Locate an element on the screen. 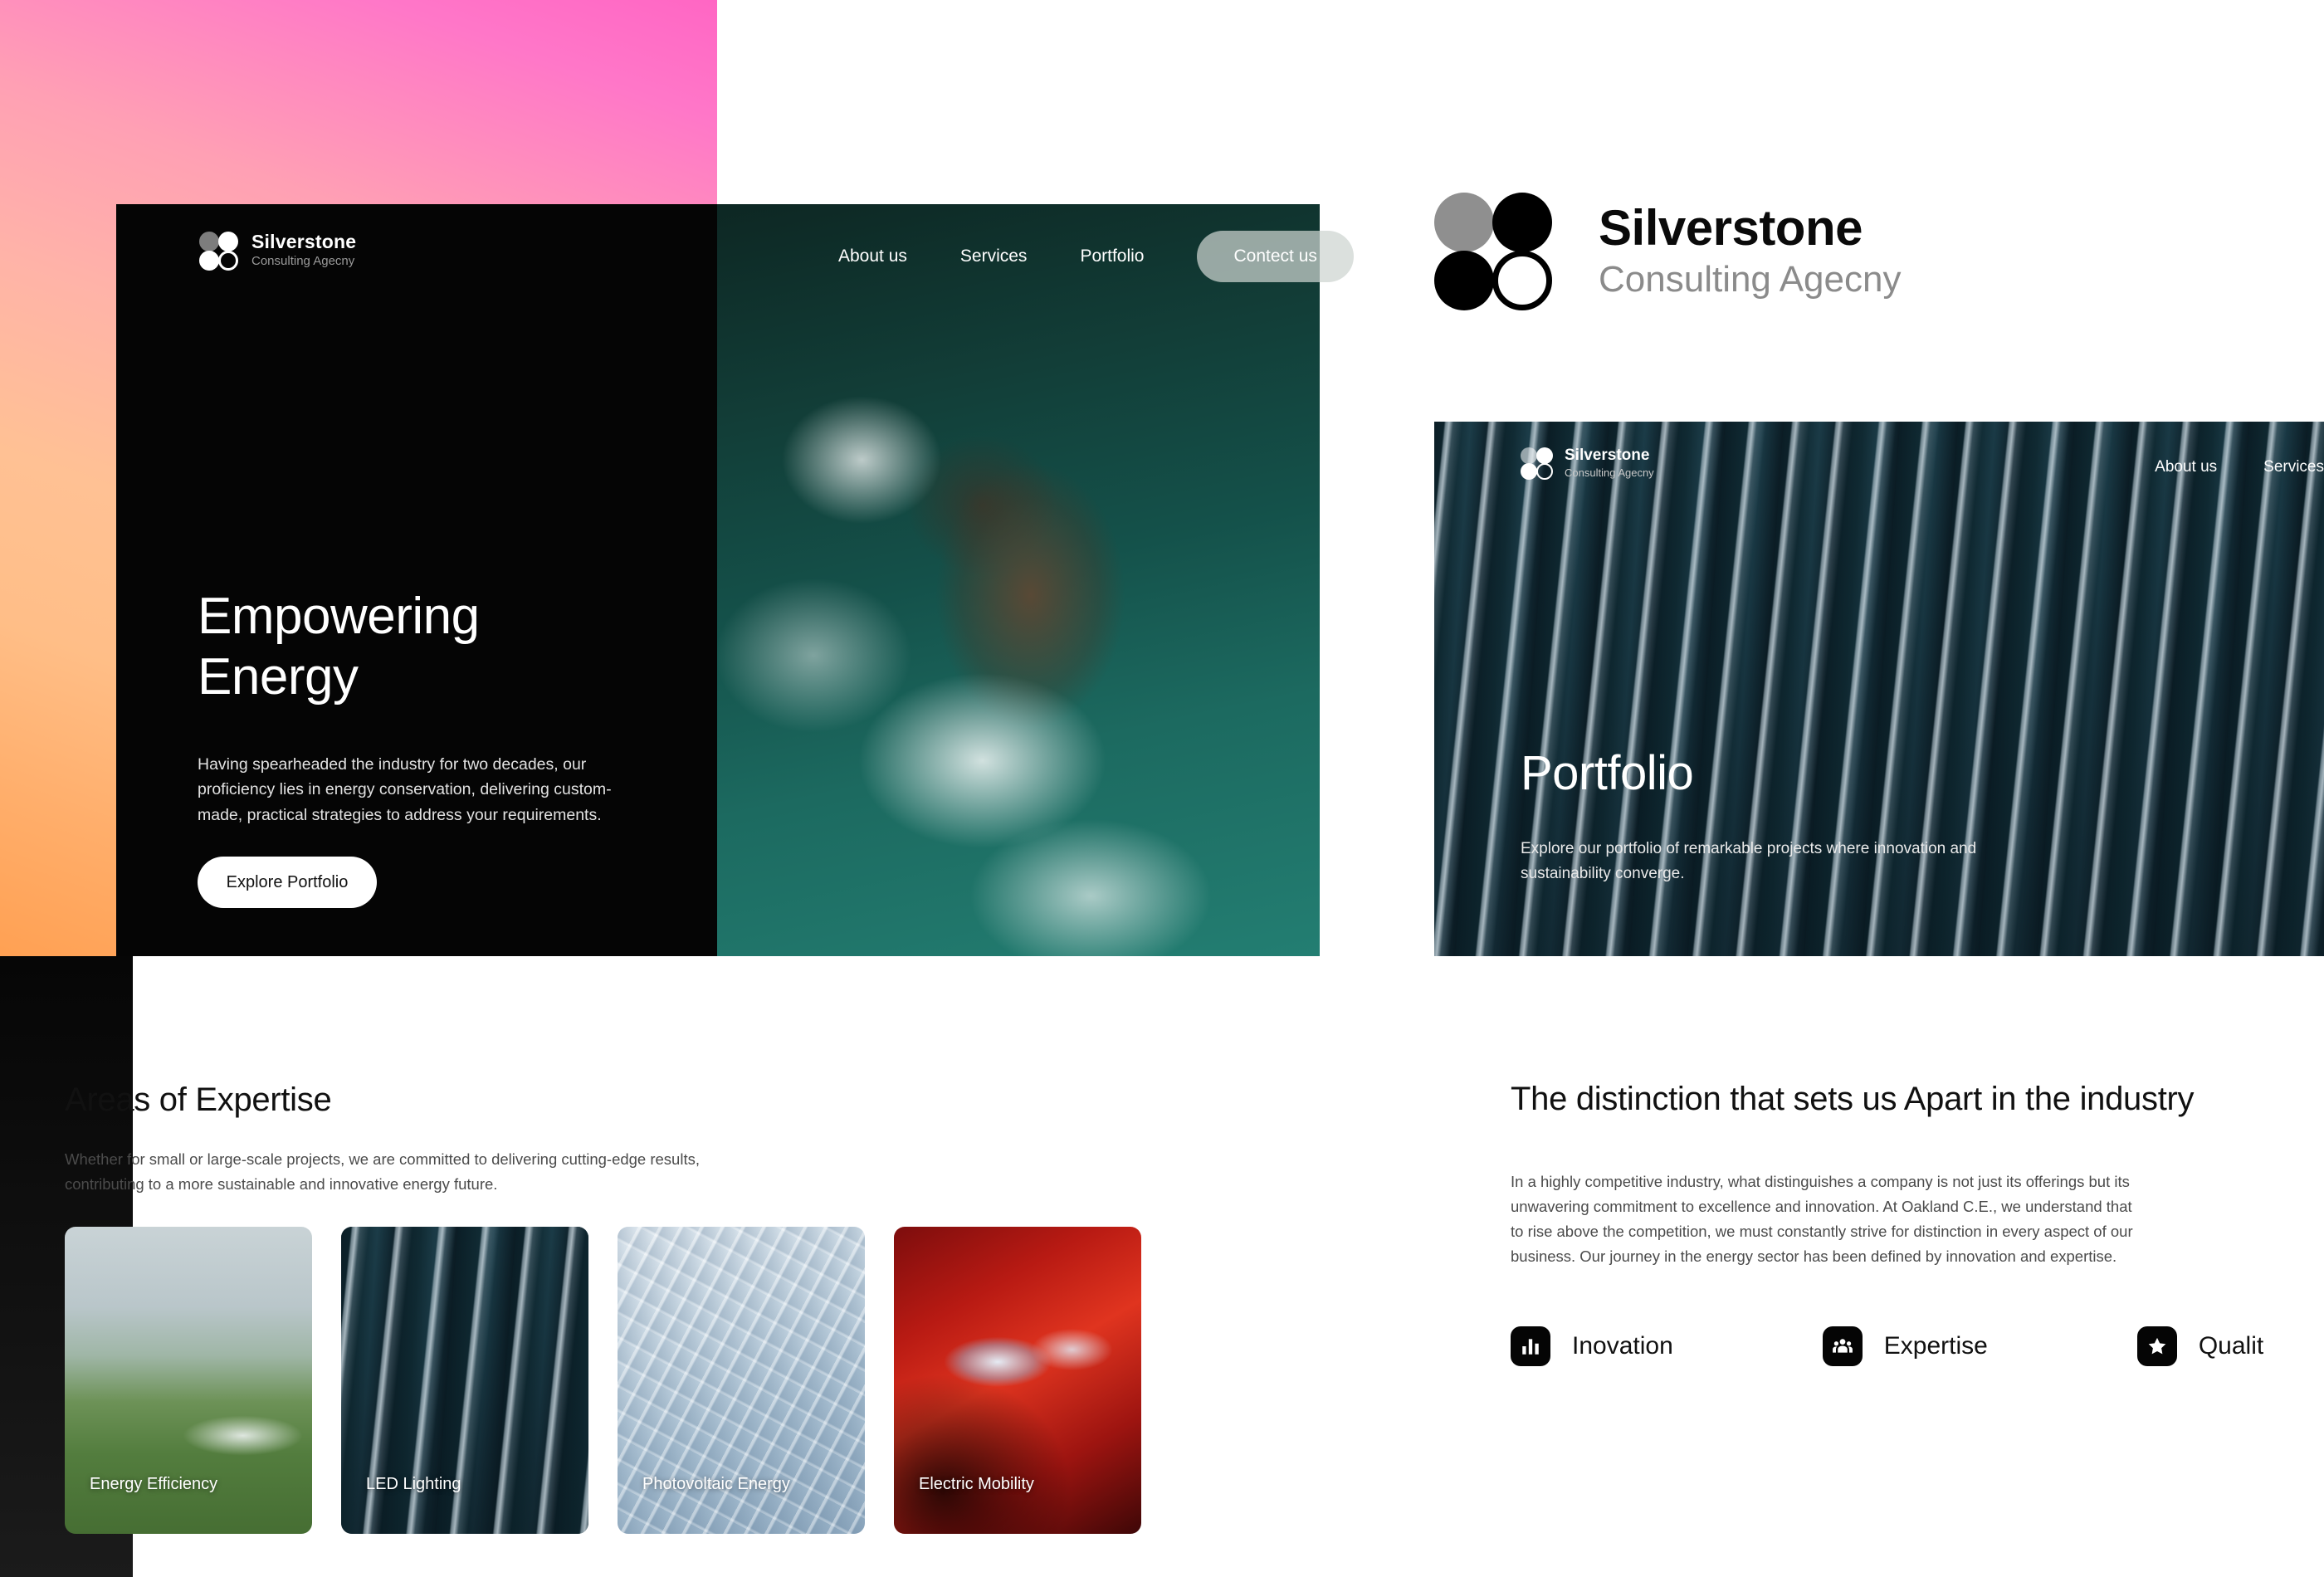 Image resolution: width=2324 pixels, height=1577 pixels. expertise-card-label: Electric Mobility is located at coordinates (976, 1484).